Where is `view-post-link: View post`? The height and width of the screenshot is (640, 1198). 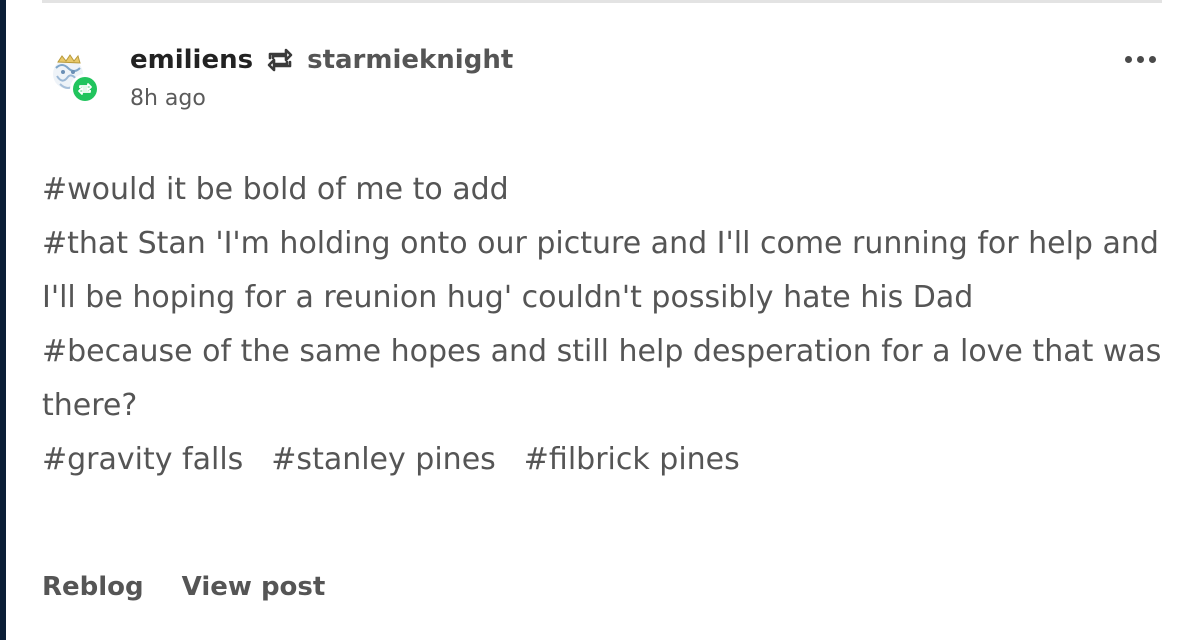
view-post-link: View post is located at coordinates (254, 587).